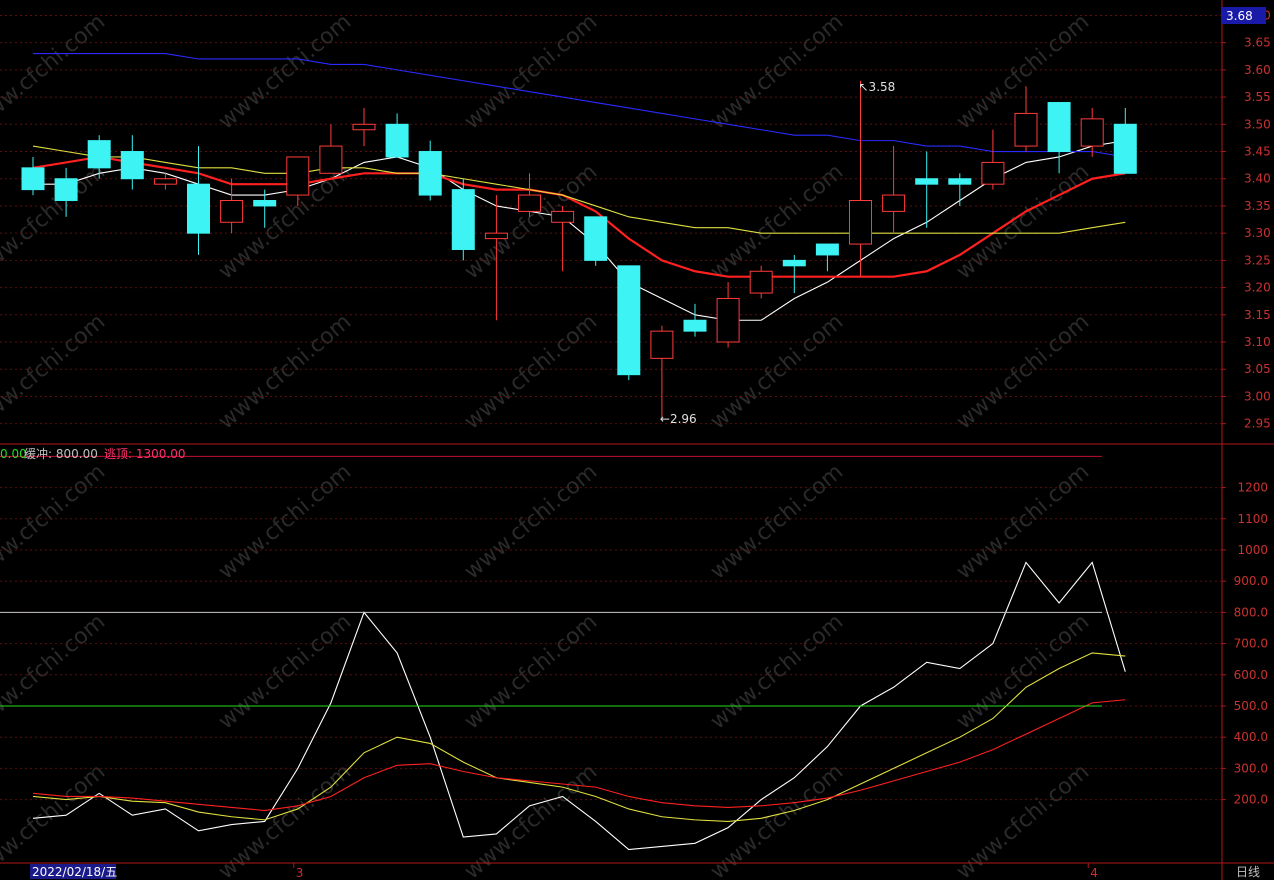 The width and height of the screenshot is (1274, 880). What do you see at coordinates (1251, 706) in the screenshot?
I see `indicator-tick-label: 500.0` at bounding box center [1251, 706].